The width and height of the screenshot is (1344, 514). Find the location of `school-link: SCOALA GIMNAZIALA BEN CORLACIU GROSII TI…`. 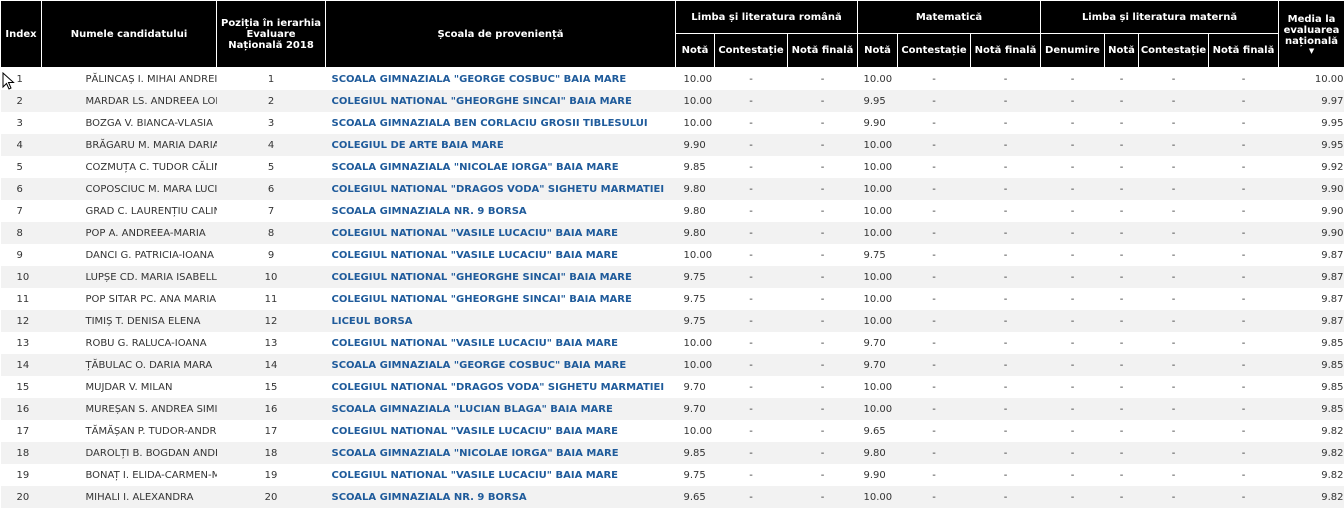

school-link: SCOALA GIMNAZIALA BEN CORLACIU GROSII TI… is located at coordinates (490, 123).